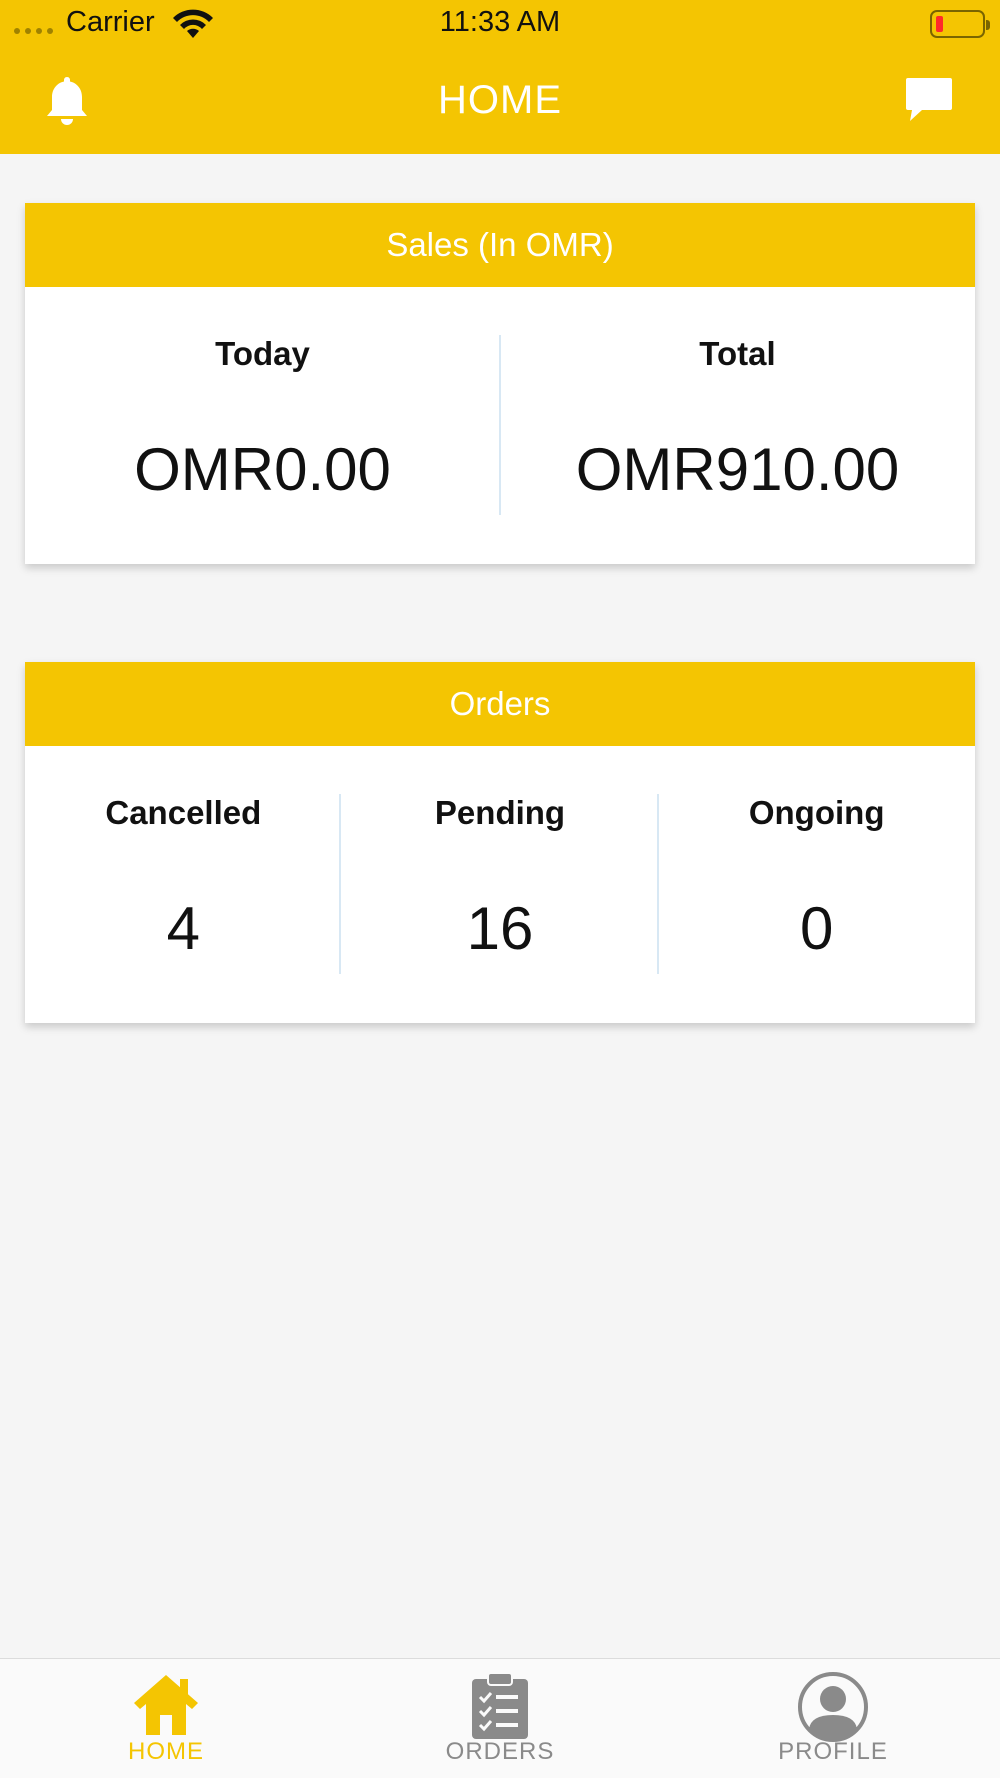  Describe the element at coordinates (816, 928) in the screenshot. I see `orders-ongoing-value: 0` at that location.